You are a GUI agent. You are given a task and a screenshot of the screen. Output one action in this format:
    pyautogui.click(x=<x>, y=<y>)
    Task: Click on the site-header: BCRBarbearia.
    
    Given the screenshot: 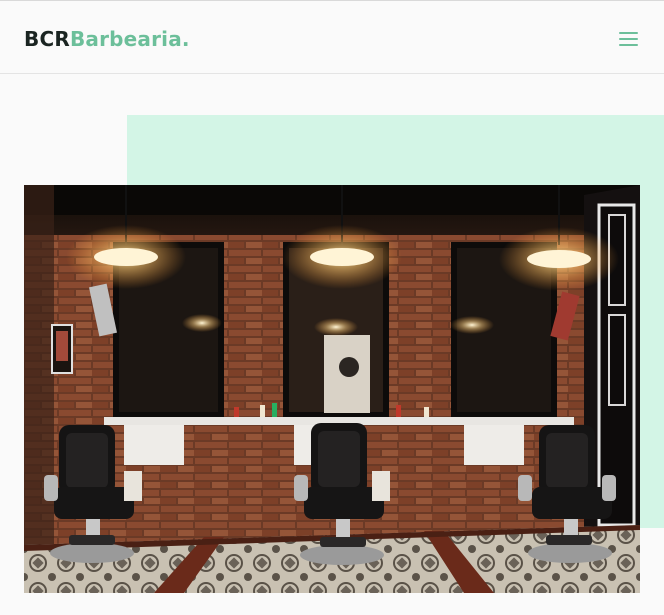 What is the action you would take?
    pyautogui.click(x=332, y=37)
    